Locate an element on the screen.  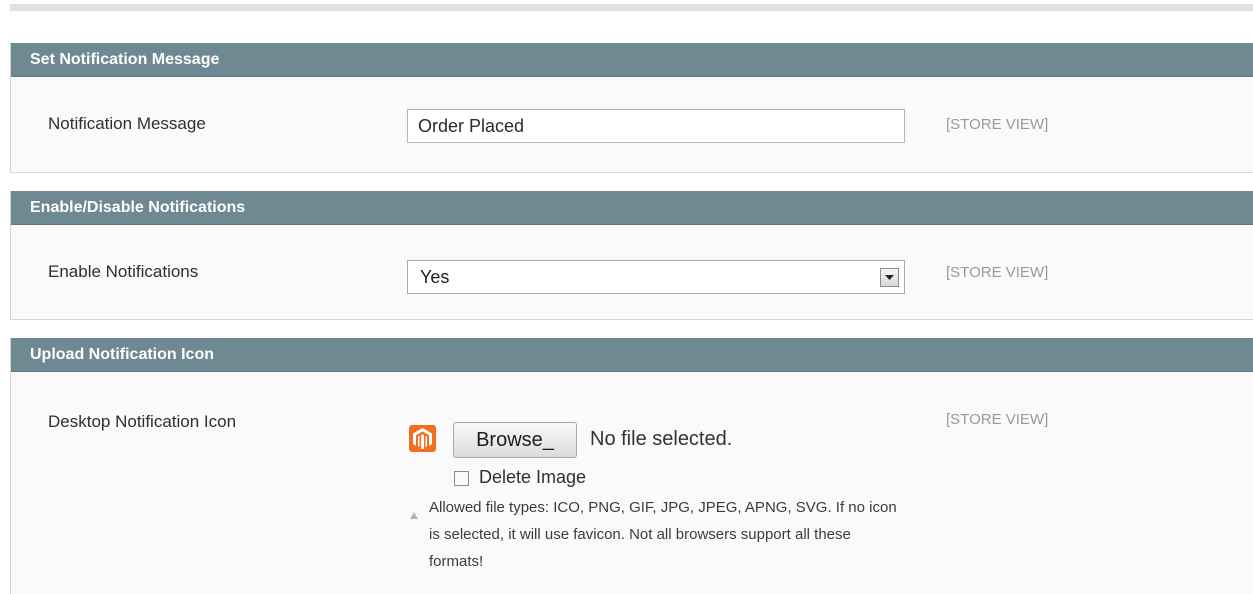
browse-button: Browse_ is located at coordinates (515, 440).